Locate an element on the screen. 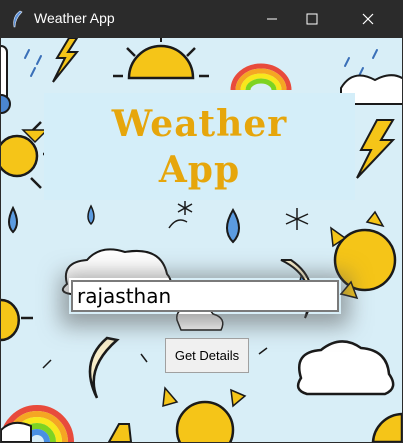 Image resolution: width=403 pixels, height=443 pixels. maximize-button is located at coordinates (312, 19).